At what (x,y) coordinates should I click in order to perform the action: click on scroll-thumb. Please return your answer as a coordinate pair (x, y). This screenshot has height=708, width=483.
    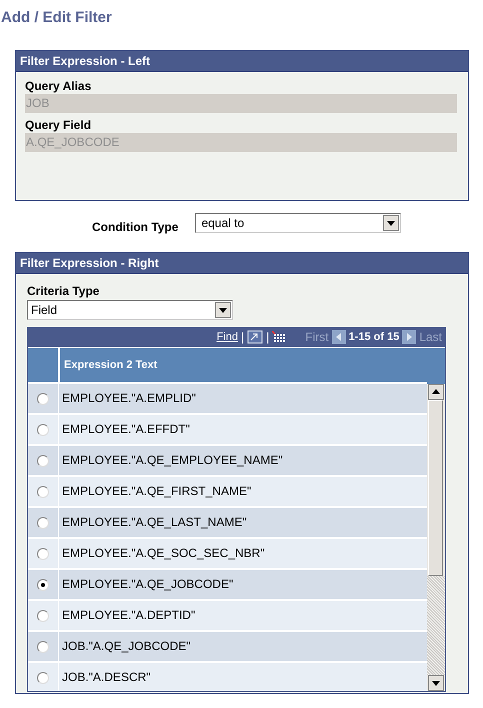
    Looking at the image, I should click on (435, 488).